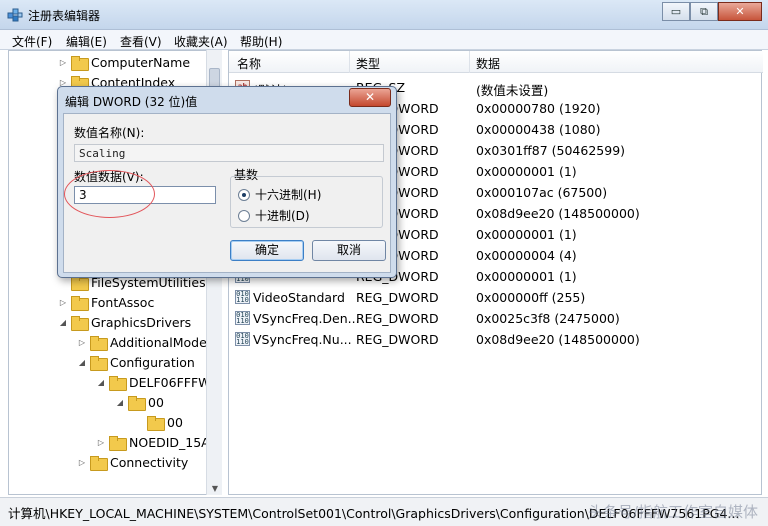 This screenshot has width=768, height=526. I want to click on title-bar: 注册表编辑器 ▭ ⧉ ✕, so click(384, 15).